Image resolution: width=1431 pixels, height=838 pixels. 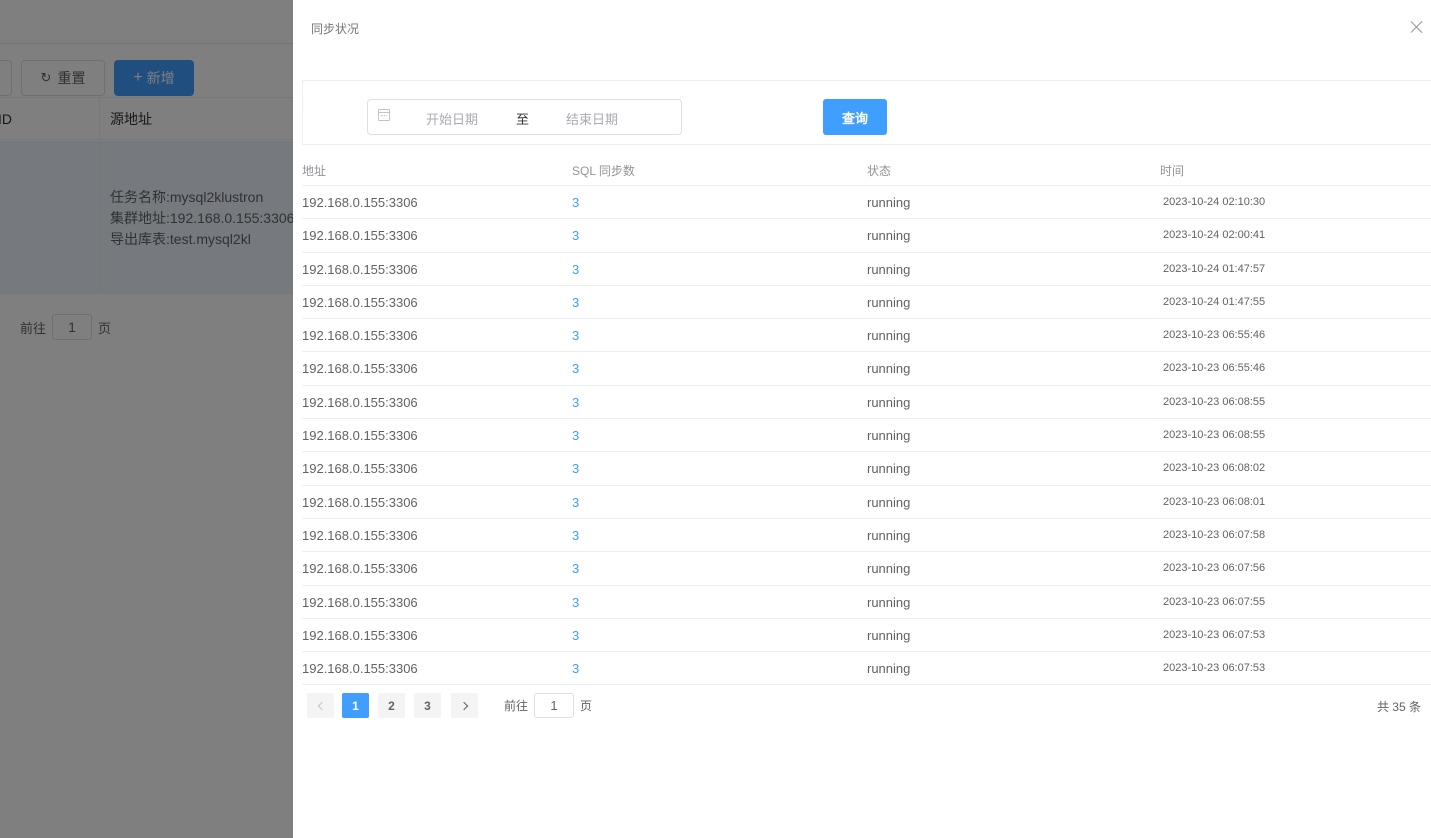 What do you see at coordinates (1214, 468) in the screenshot?
I see `time-cell: 2023-10-23 06:08:02` at bounding box center [1214, 468].